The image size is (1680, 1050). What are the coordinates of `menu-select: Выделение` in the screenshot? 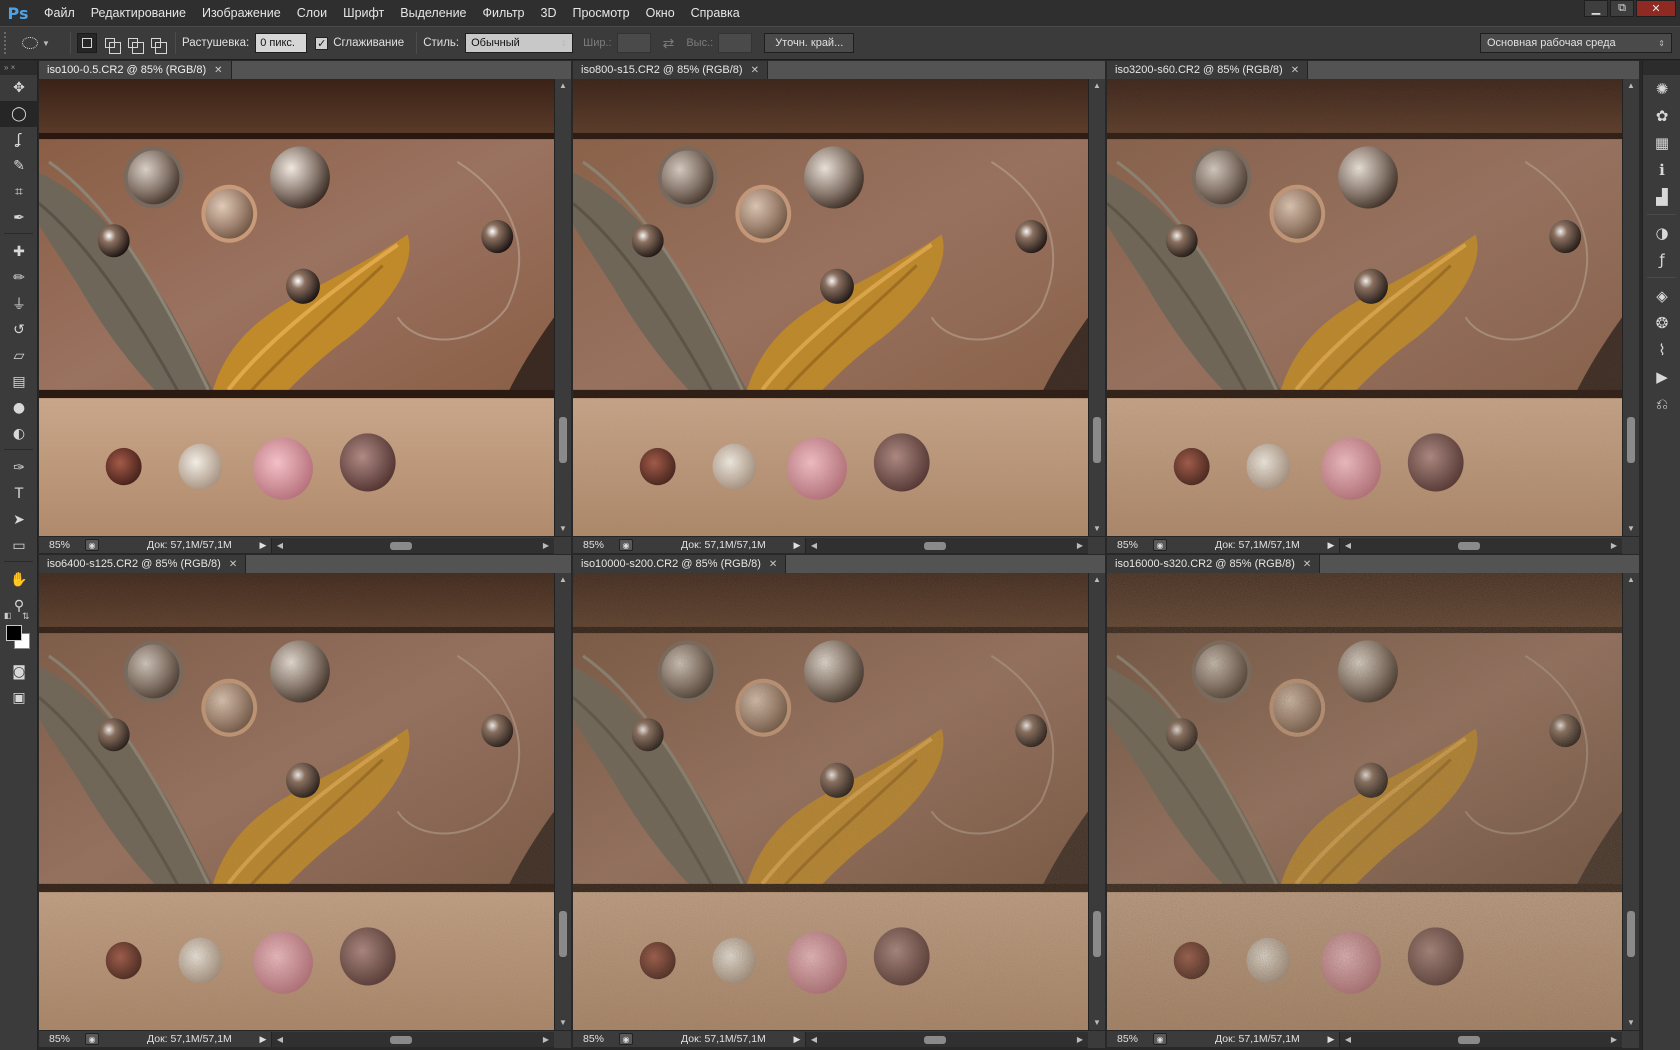 It's located at (433, 13).